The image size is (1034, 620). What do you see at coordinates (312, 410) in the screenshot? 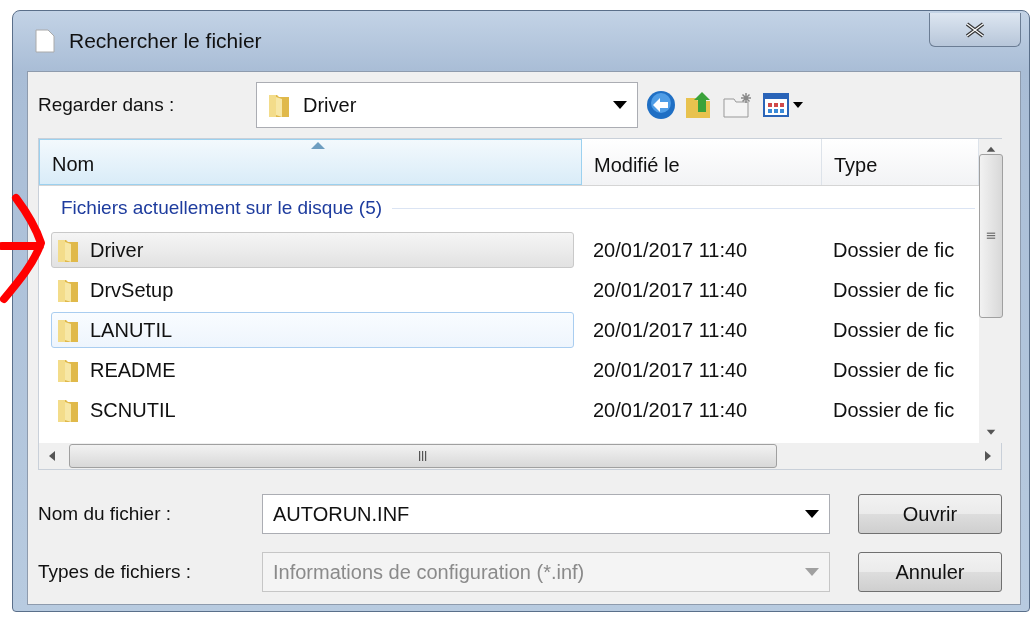
I see `file-row-name: SCNUTIL` at bounding box center [312, 410].